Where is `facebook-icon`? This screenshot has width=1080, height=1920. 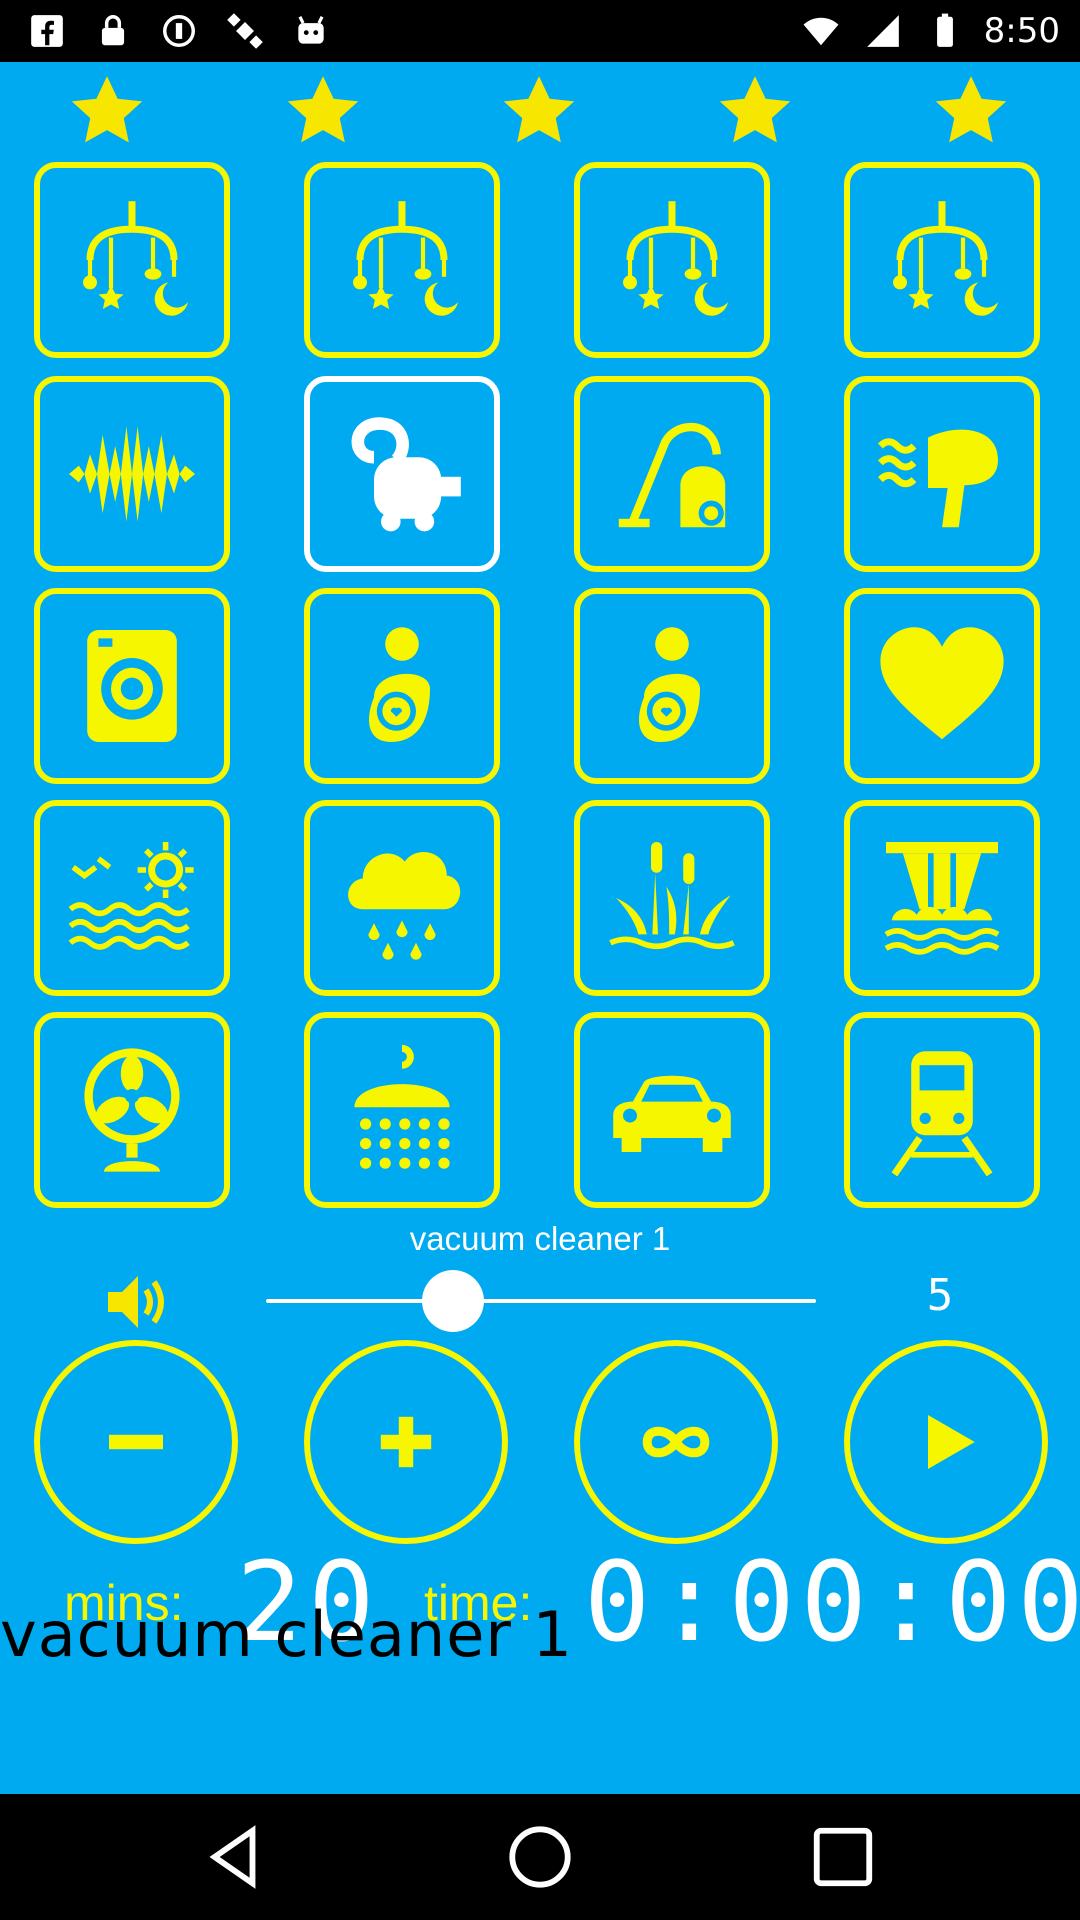
facebook-icon is located at coordinates (47, 31).